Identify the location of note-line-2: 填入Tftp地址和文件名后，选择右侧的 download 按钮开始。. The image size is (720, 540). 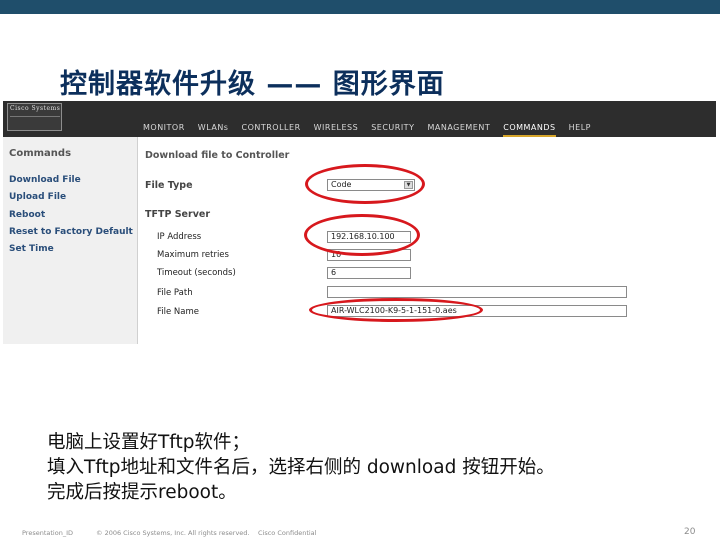
(301, 467).